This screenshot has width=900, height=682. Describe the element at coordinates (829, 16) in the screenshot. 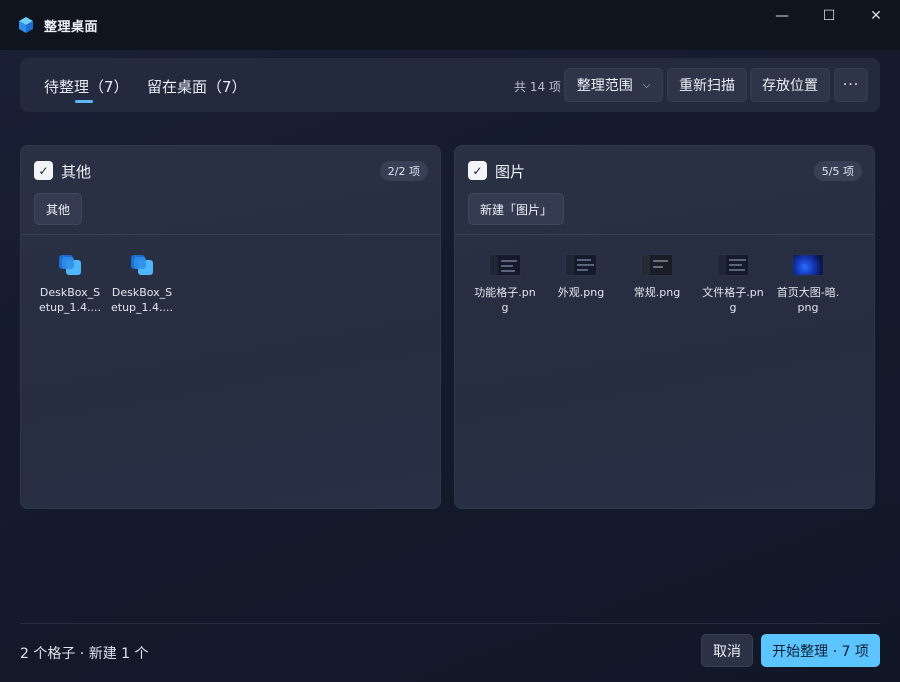

I see `maximize-button: ☐` at that location.